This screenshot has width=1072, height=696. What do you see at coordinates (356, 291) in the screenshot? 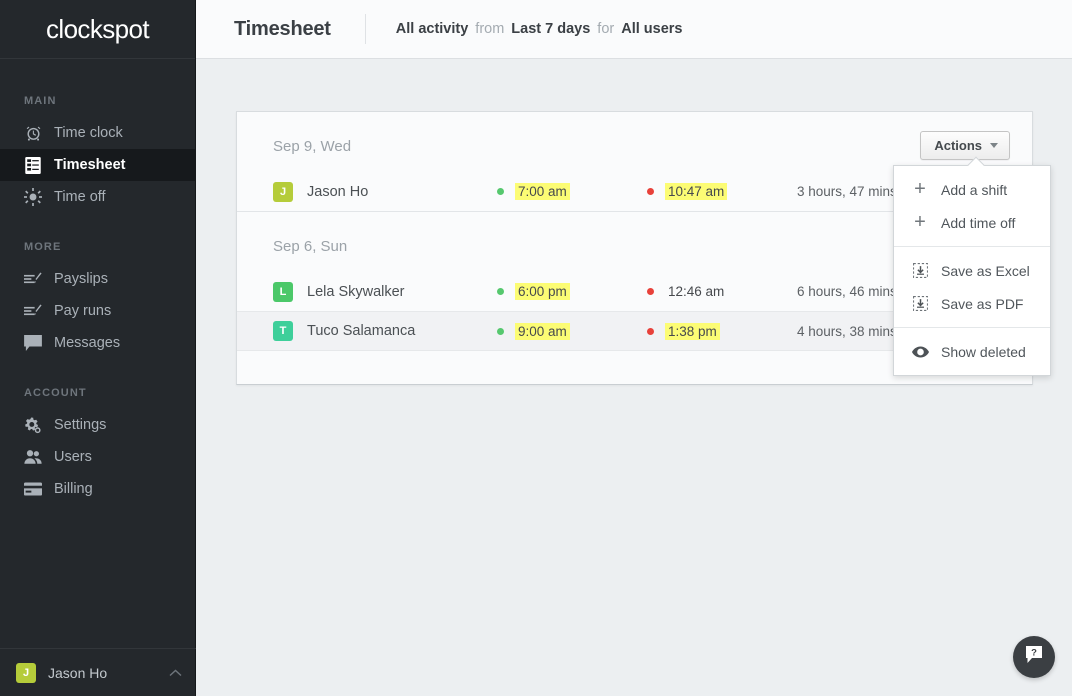
I see `row-person-name: Lela Skywalker` at bounding box center [356, 291].